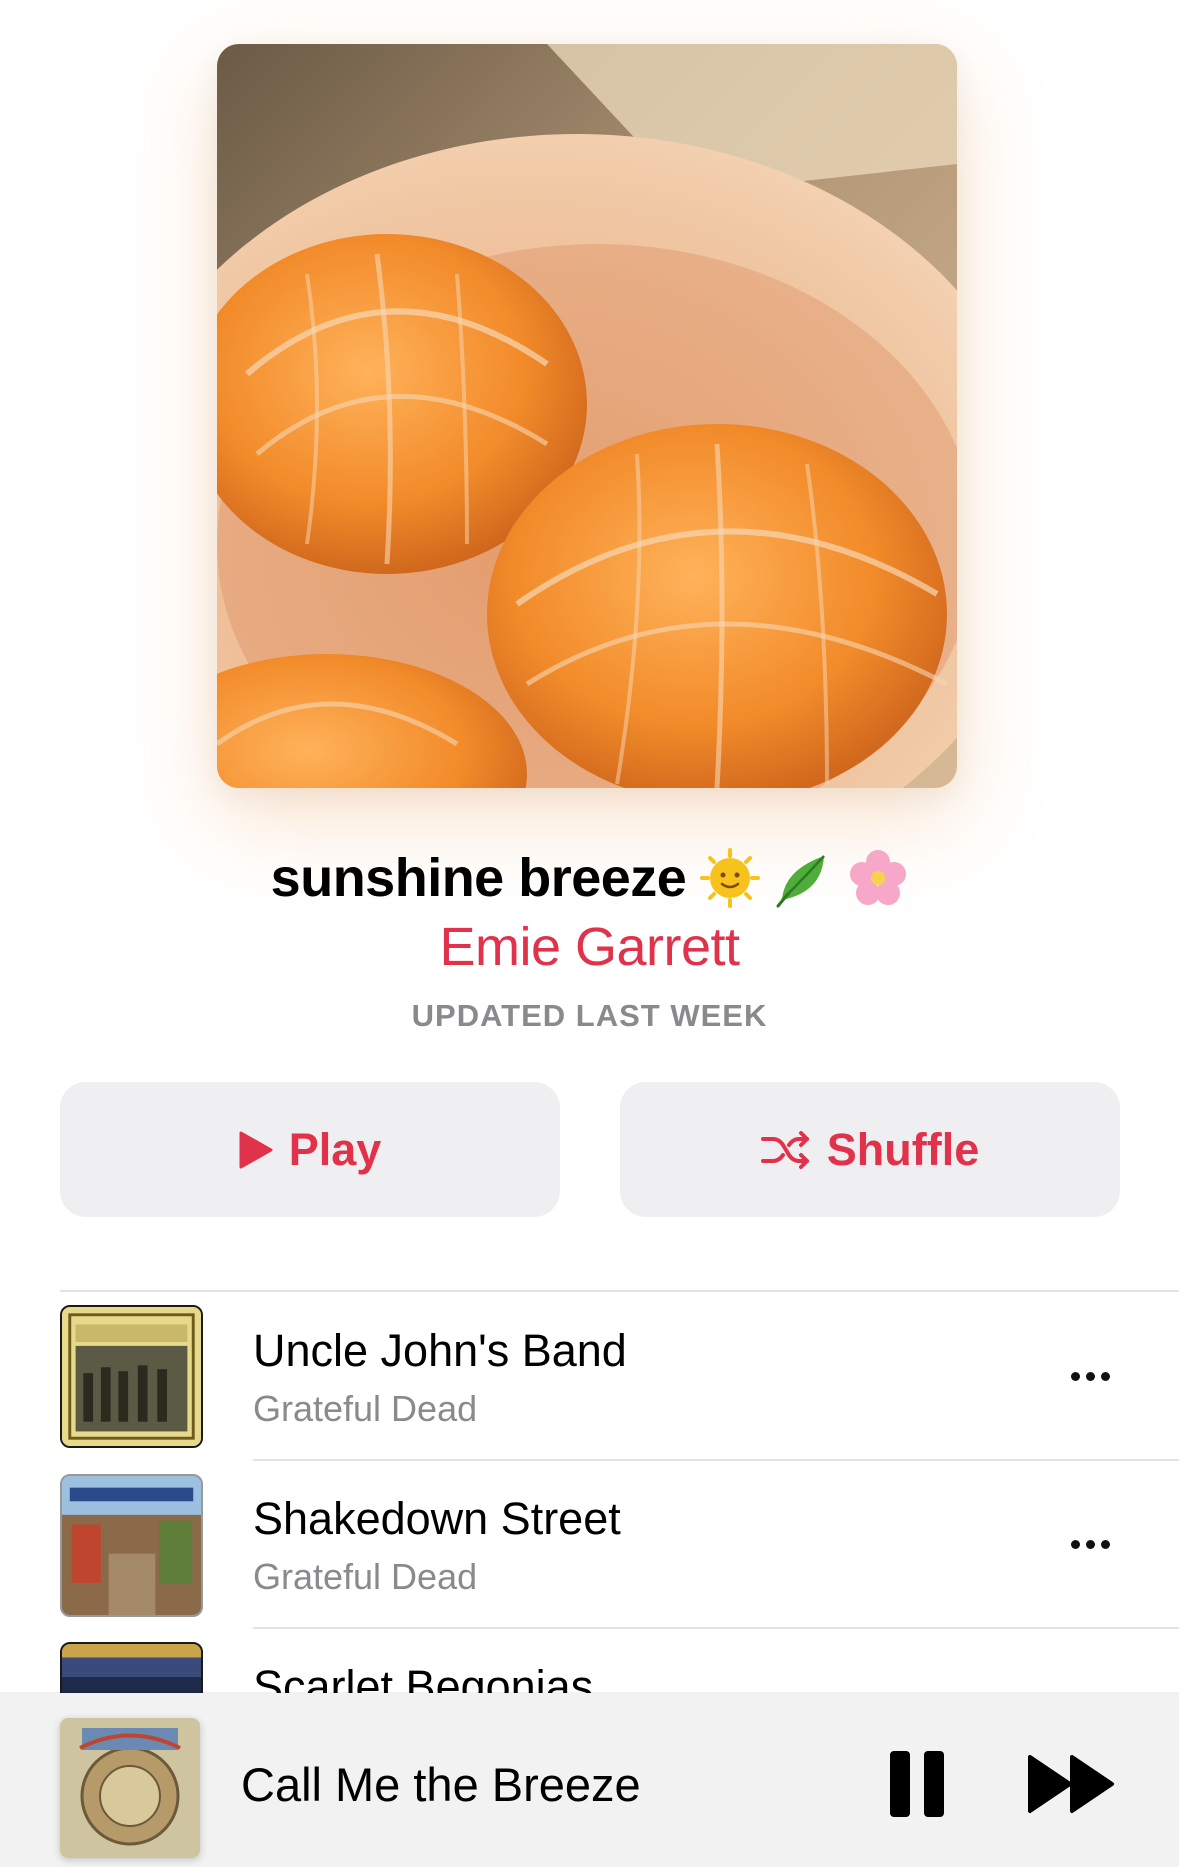 Image resolution: width=1179 pixels, height=1867 pixels. I want to click on shuffle-icon, so click(785, 1149).